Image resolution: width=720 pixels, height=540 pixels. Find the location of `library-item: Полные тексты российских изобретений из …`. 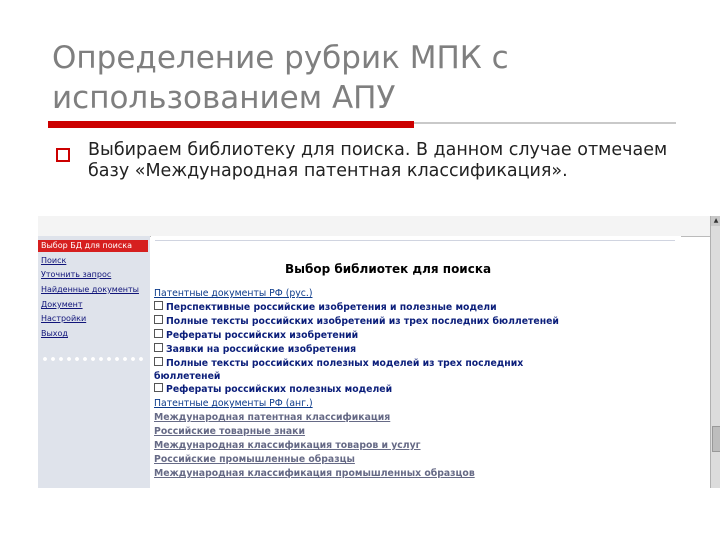

library-item: Полные тексты российских изобретений из … is located at coordinates (356, 321).